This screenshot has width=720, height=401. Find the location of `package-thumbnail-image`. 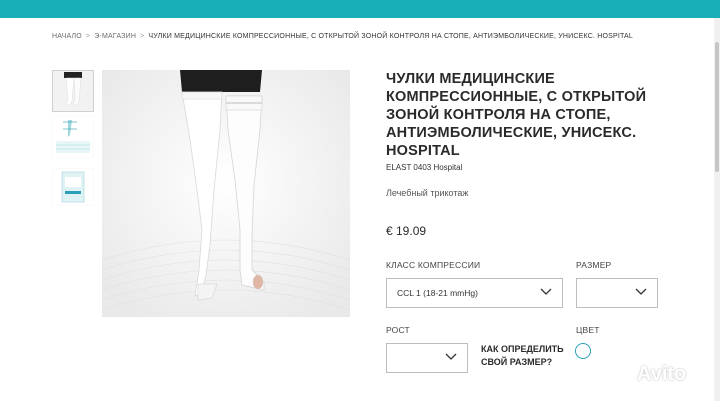

package-thumbnail-image is located at coordinates (73, 187).